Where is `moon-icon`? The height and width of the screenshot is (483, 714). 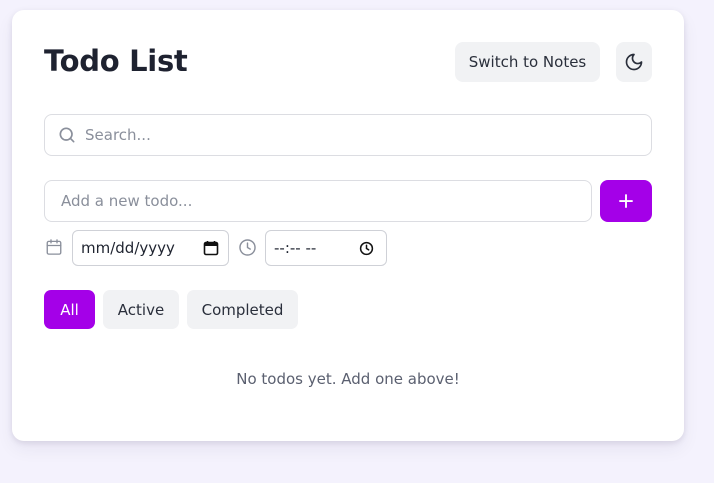
moon-icon is located at coordinates (634, 62).